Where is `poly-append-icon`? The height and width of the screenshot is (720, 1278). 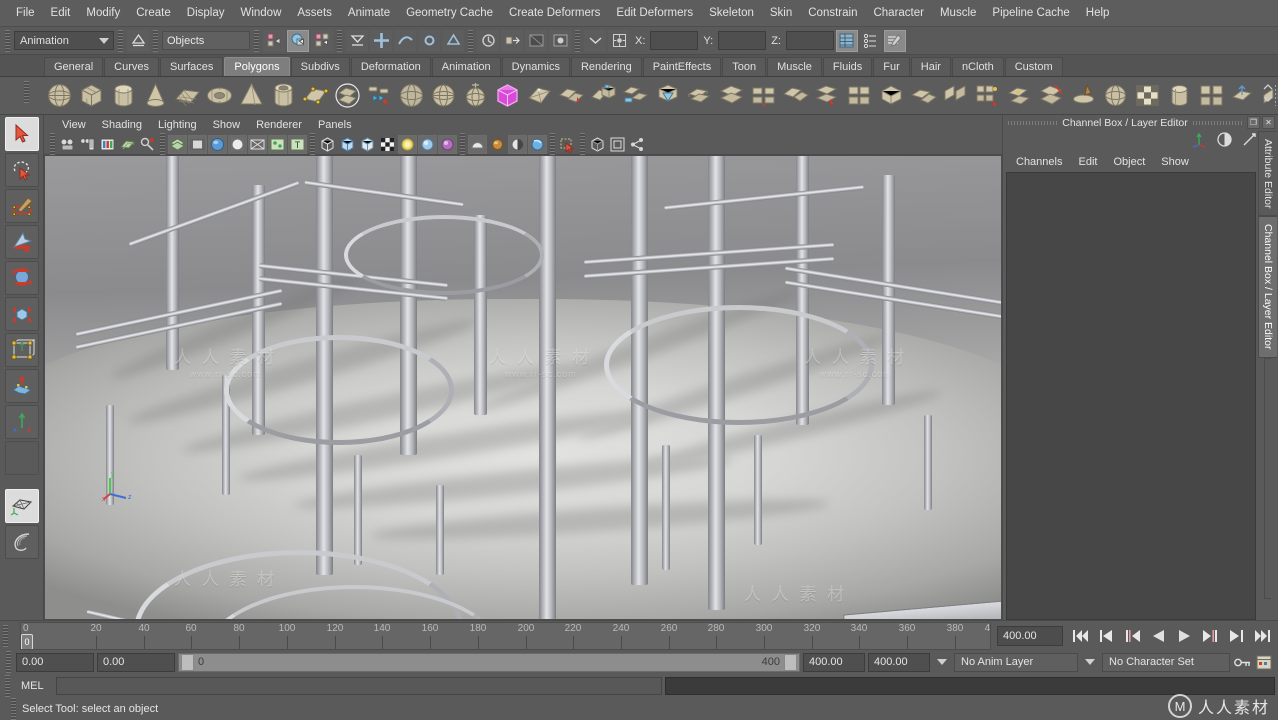 poly-append-icon is located at coordinates (795, 95).